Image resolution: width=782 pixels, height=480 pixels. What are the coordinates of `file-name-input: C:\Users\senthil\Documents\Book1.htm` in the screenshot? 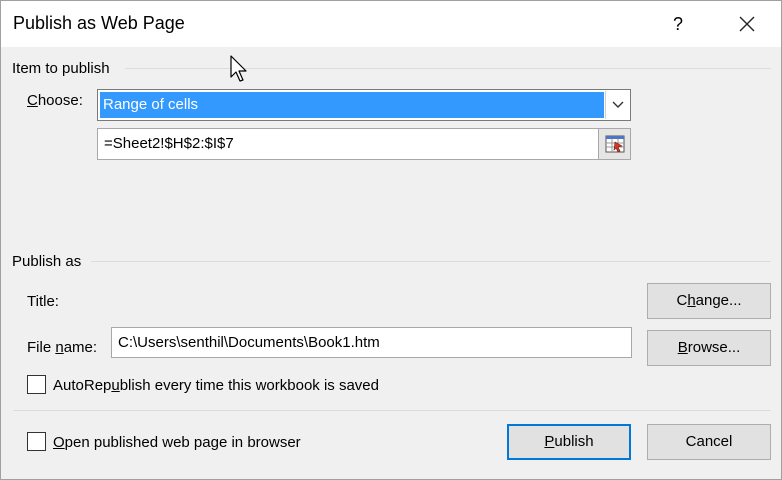 It's located at (371, 342).